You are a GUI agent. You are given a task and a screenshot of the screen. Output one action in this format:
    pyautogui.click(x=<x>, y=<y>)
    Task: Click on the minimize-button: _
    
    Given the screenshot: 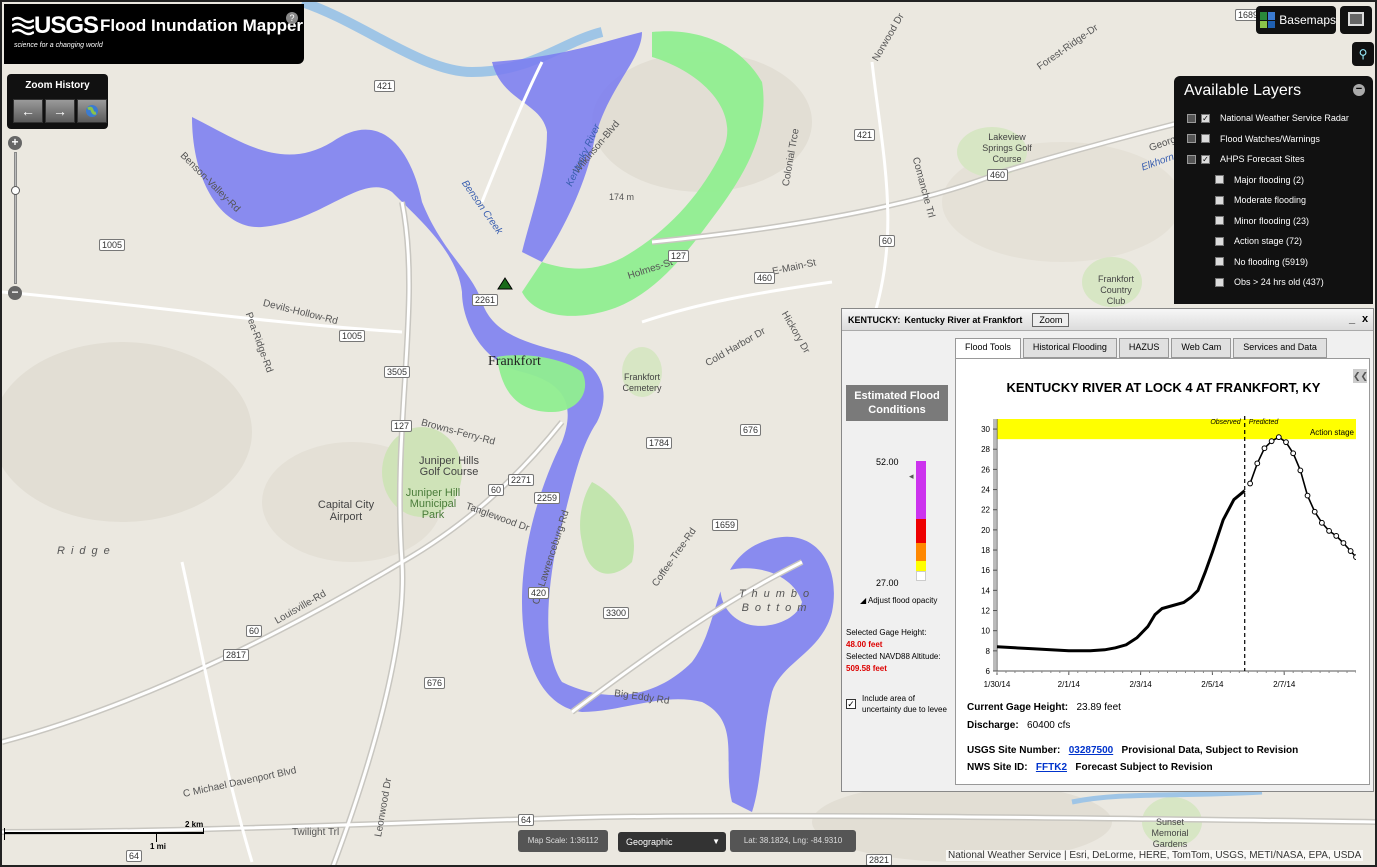 What is the action you would take?
    pyautogui.click(x=1352, y=319)
    